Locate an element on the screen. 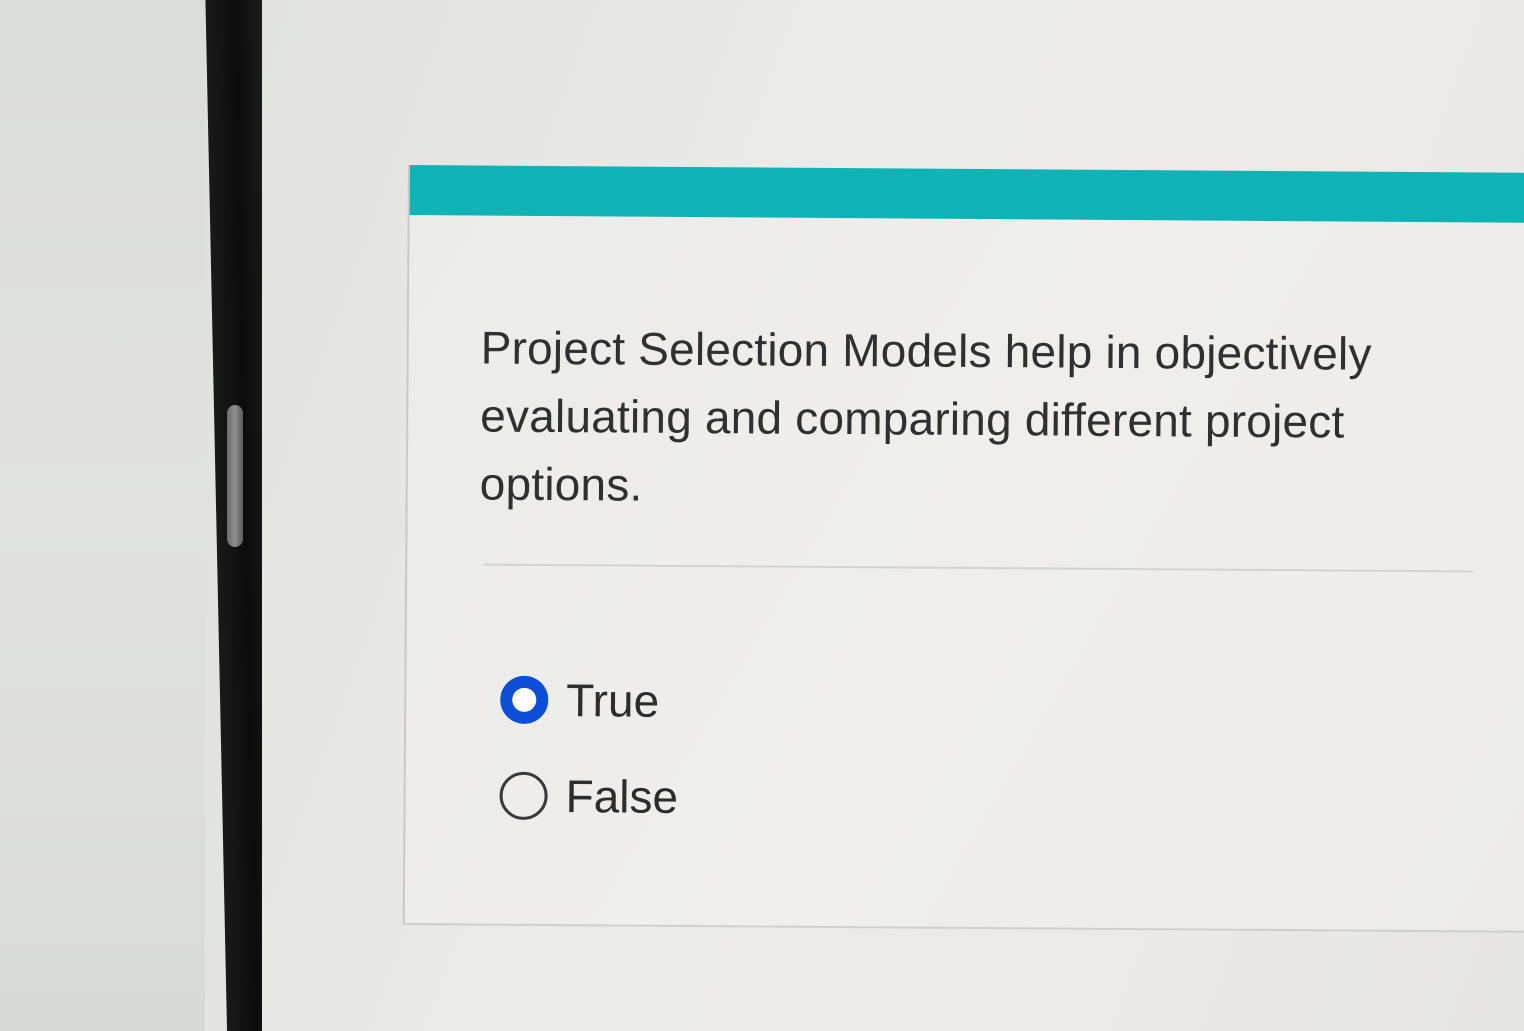 The width and height of the screenshot is (1524, 1031). left-panel is located at coordinates (102, 515).